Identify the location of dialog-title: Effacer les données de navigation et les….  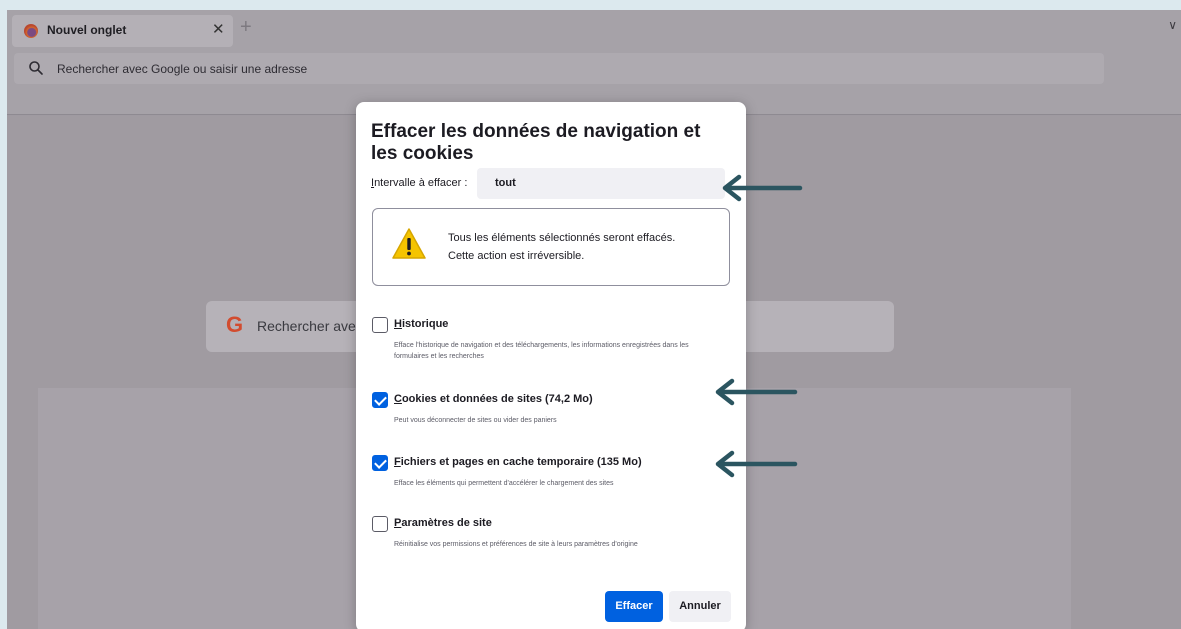
(536, 142).